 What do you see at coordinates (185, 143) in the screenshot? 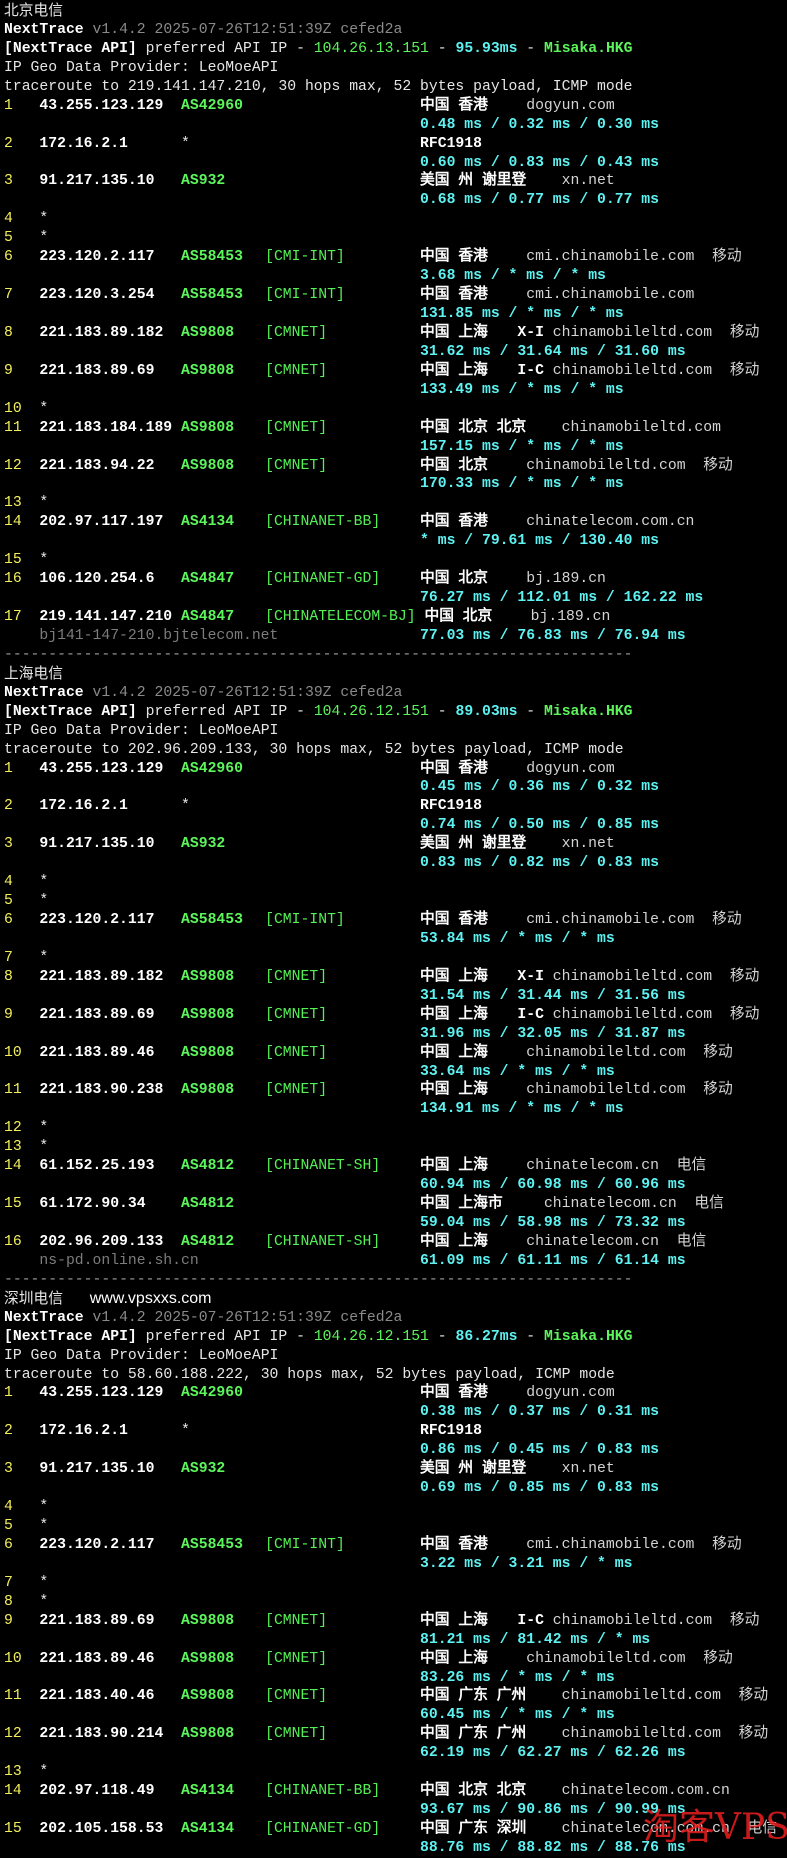
I see `hop-asn: *` at bounding box center [185, 143].